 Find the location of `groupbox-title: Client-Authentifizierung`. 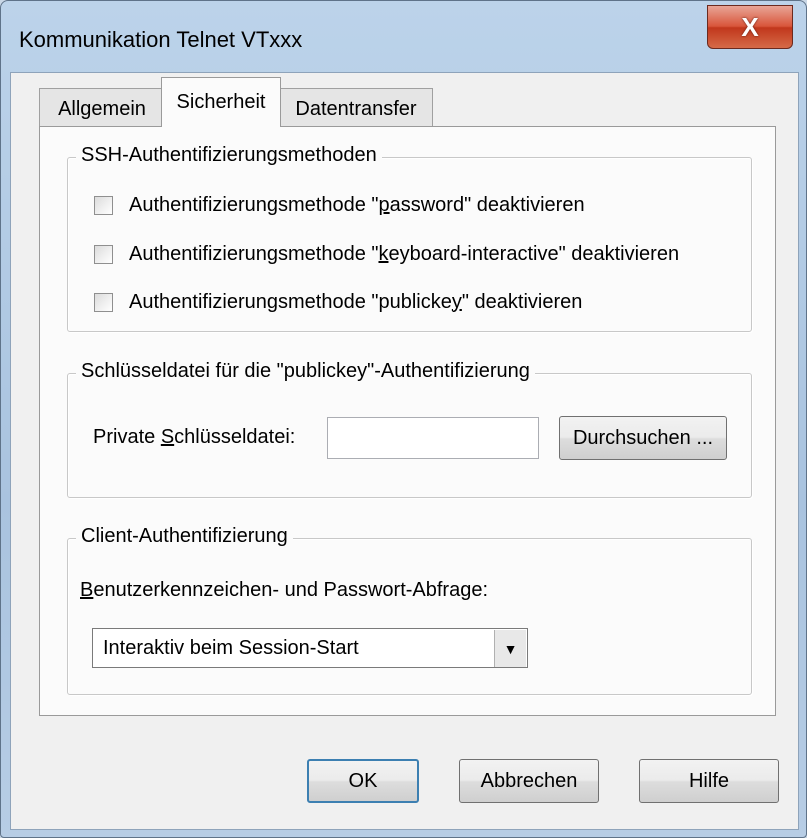

groupbox-title: Client-Authentifizierung is located at coordinates (184, 536).